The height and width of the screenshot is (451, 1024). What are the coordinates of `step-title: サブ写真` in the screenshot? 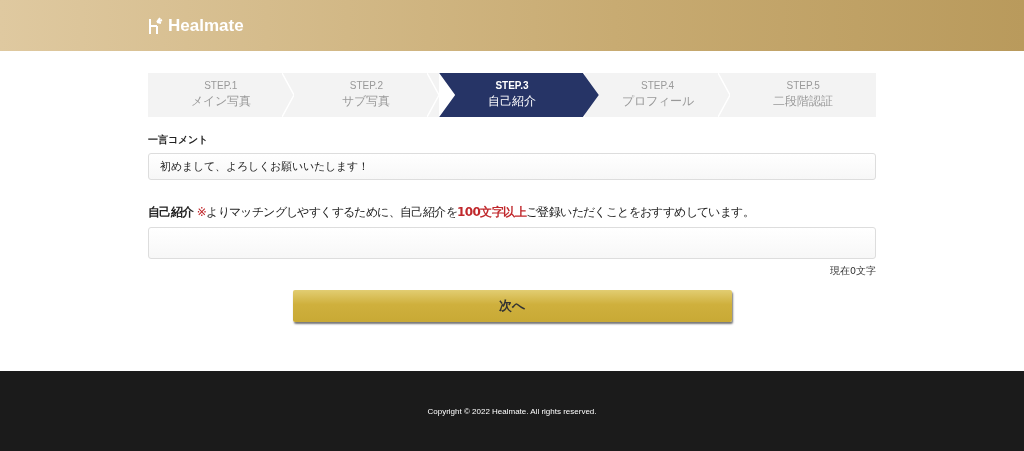 It's located at (366, 101).